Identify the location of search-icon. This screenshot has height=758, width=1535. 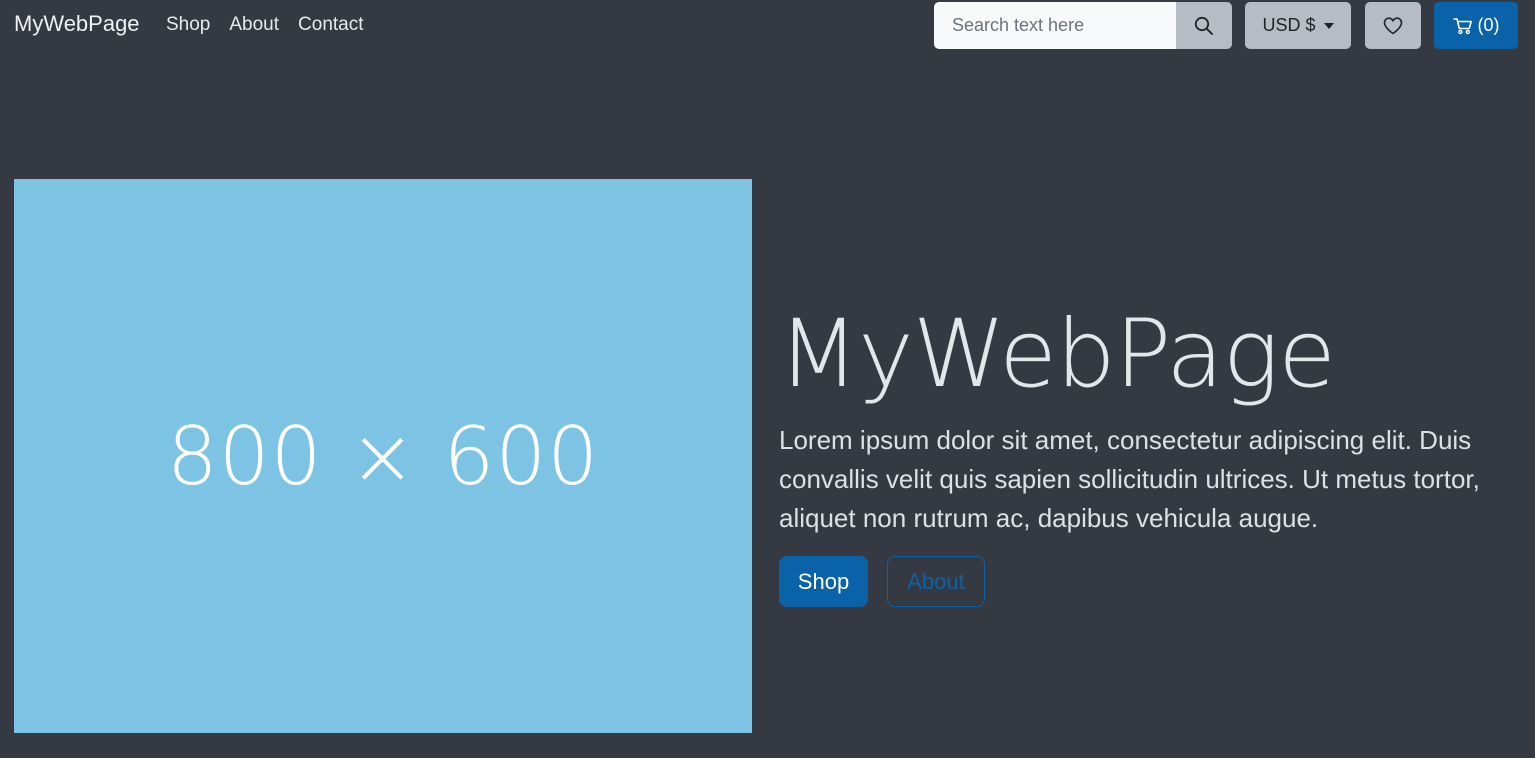
(1203, 25).